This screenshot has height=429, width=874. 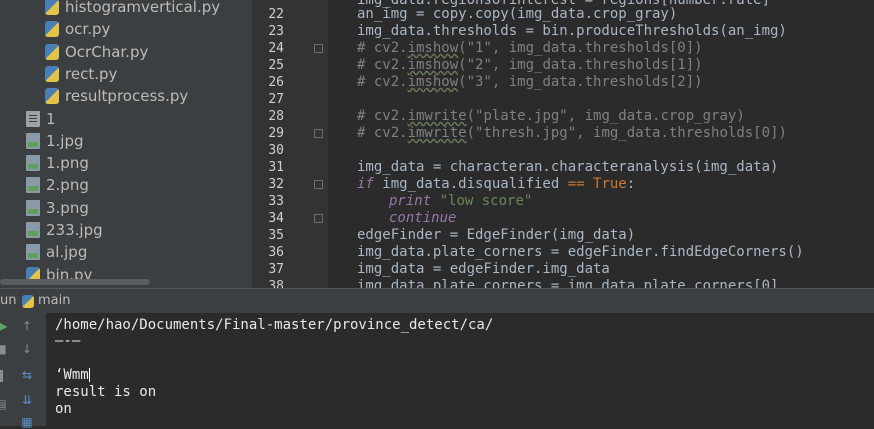 I want to click on tree-item: 2.png, so click(x=57, y=185).